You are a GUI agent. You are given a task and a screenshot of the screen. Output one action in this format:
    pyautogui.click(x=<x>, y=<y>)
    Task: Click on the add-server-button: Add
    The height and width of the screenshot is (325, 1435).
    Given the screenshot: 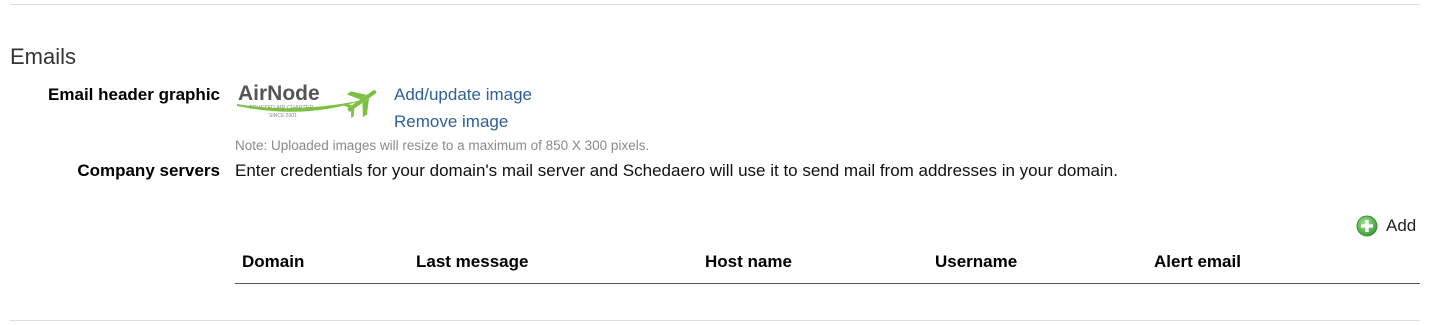 What is the action you would take?
    pyautogui.click(x=1386, y=226)
    